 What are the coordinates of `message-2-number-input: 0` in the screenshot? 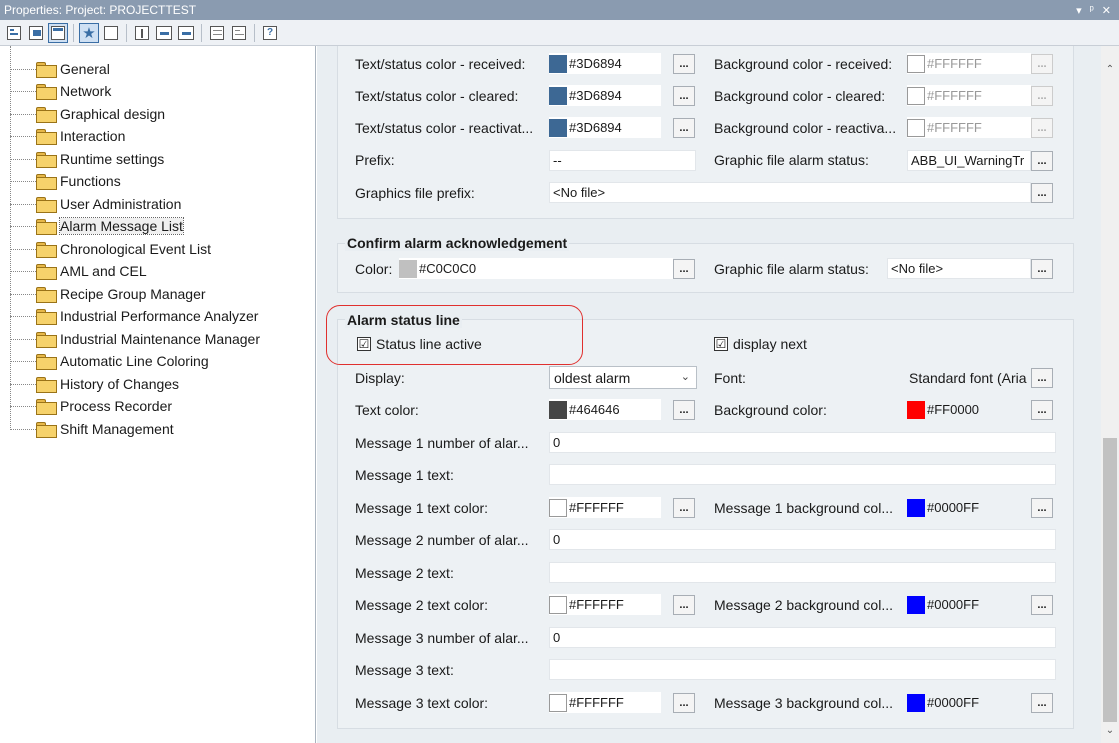 It's located at (802, 539).